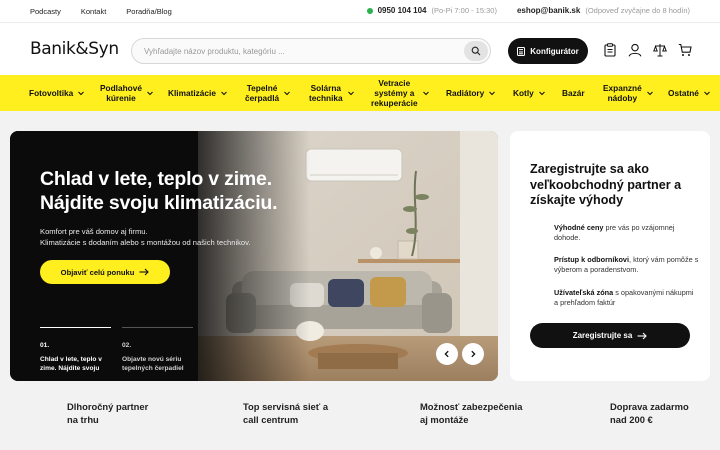  I want to click on nav-label: rekuperácie, so click(394, 103).